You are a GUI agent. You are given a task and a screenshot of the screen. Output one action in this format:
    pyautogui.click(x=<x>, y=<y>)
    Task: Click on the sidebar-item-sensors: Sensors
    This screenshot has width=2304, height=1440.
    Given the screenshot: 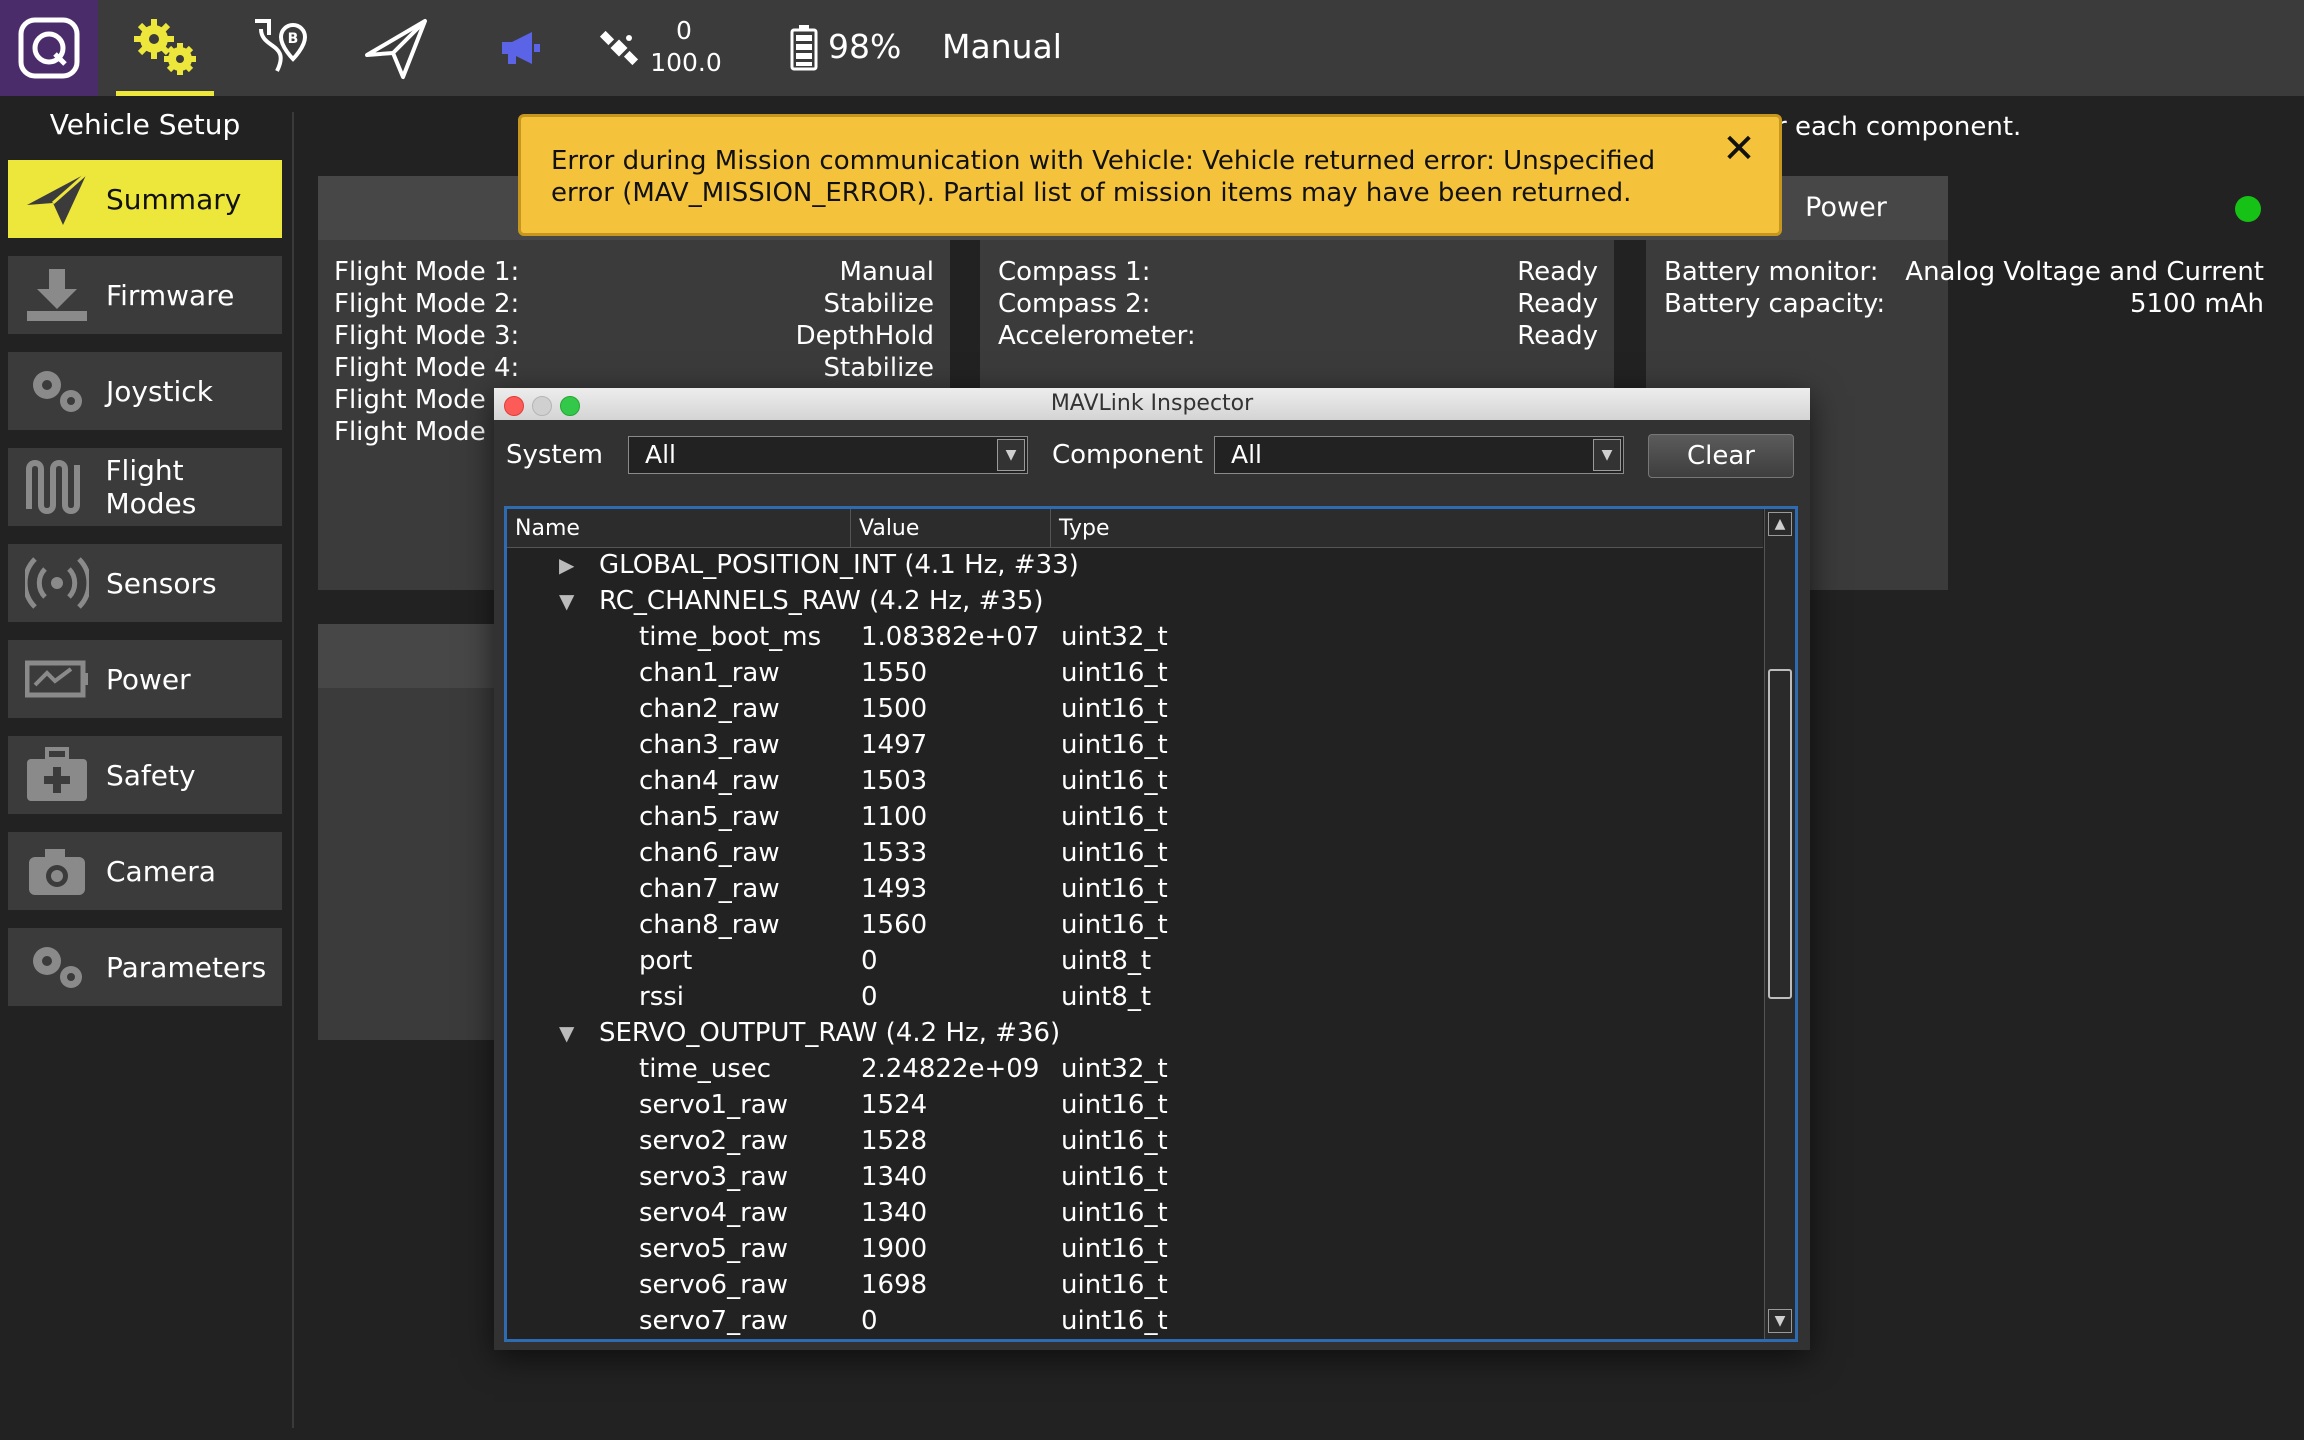 What is the action you would take?
    pyautogui.click(x=145, y=583)
    